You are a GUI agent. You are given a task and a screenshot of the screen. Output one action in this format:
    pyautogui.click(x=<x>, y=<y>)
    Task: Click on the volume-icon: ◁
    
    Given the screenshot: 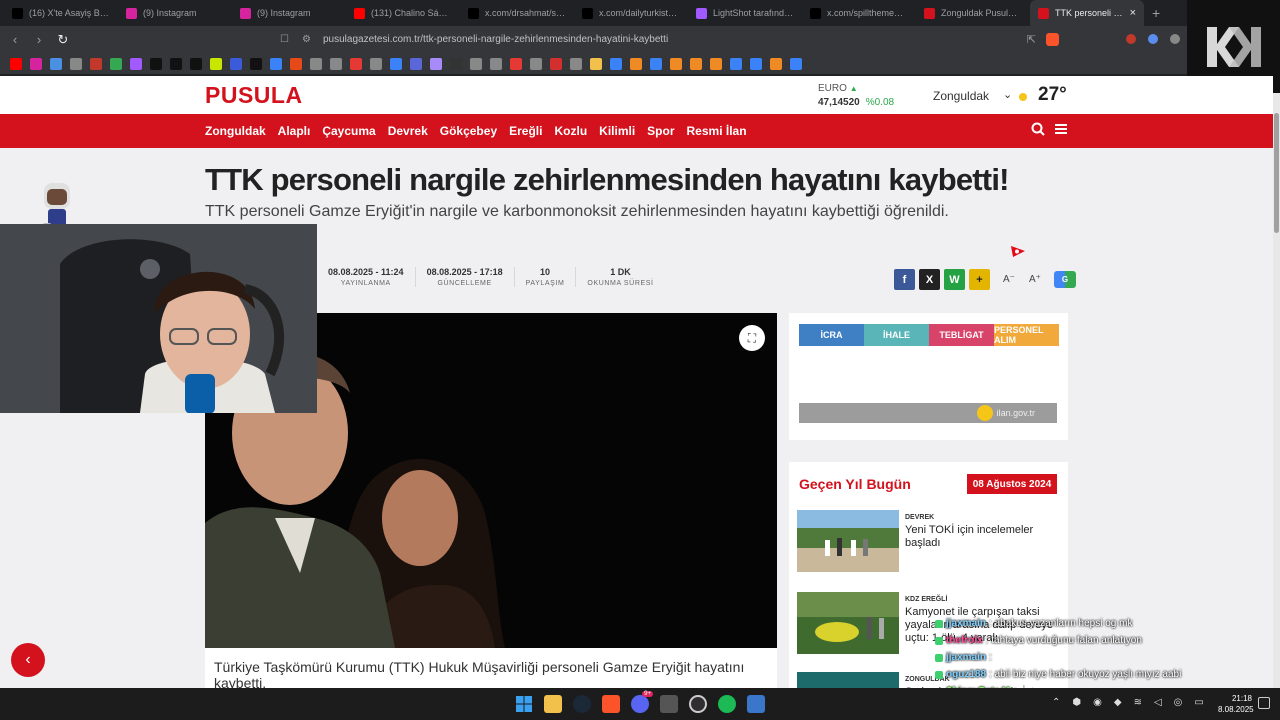 What is the action you would take?
    pyautogui.click(x=1158, y=702)
    